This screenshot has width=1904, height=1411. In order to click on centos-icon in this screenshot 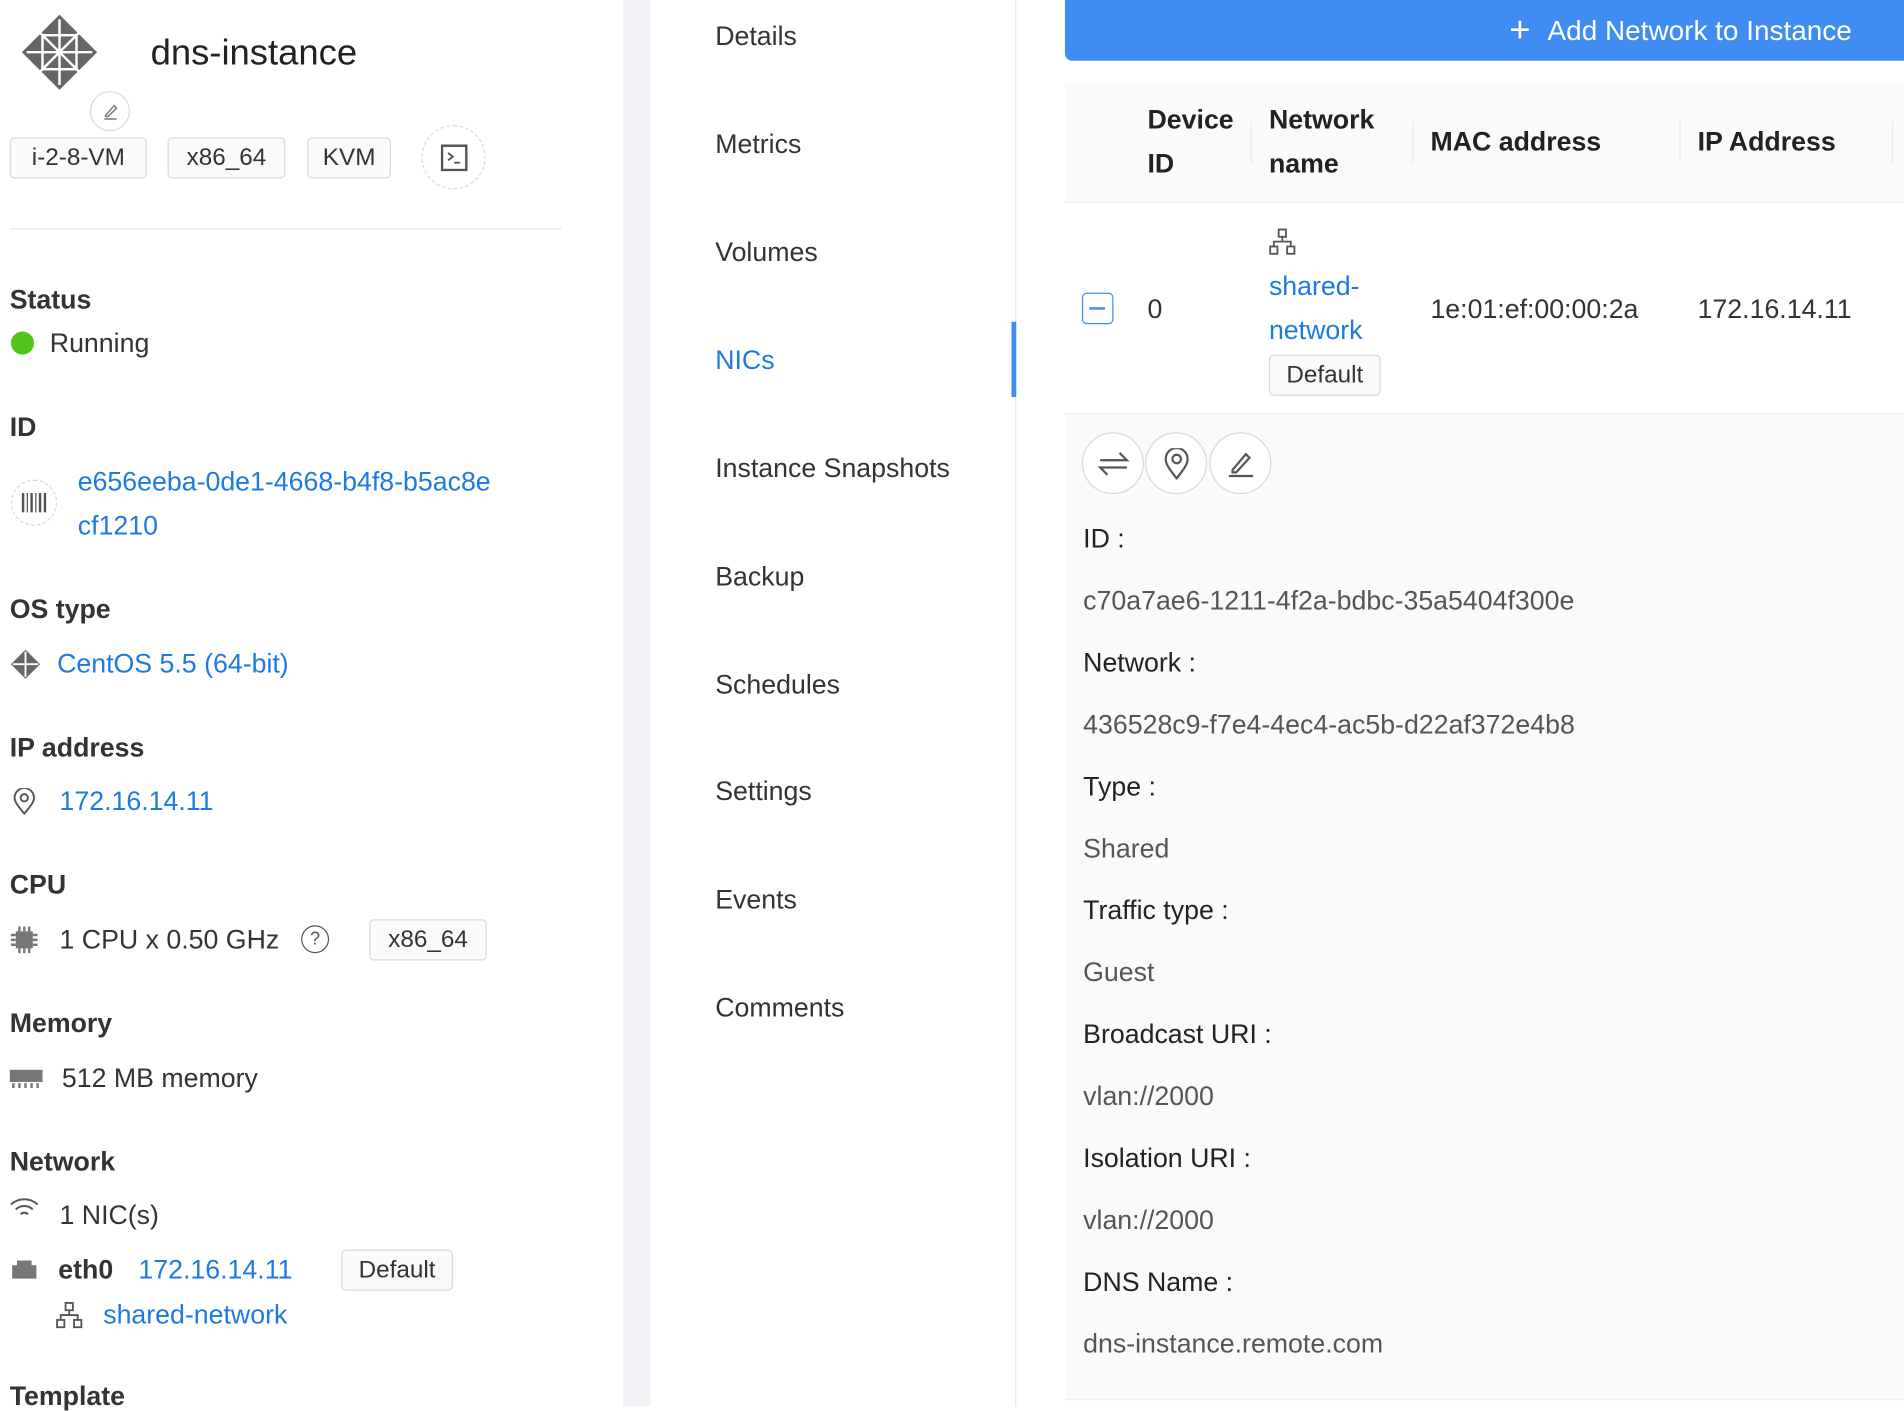, I will do `click(25, 664)`.